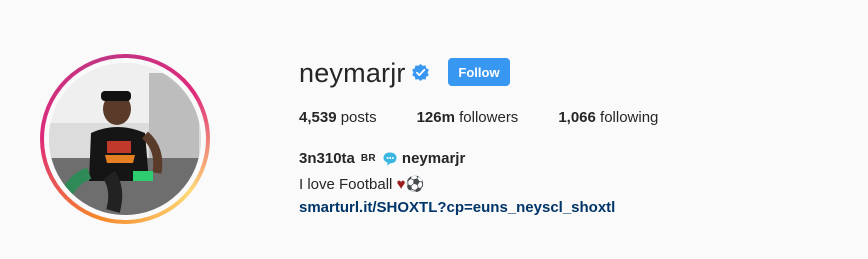  What do you see at coordinates (358, 117) in the screenshot?
I see `posts-label: posts` at bounding box center [358, 117].